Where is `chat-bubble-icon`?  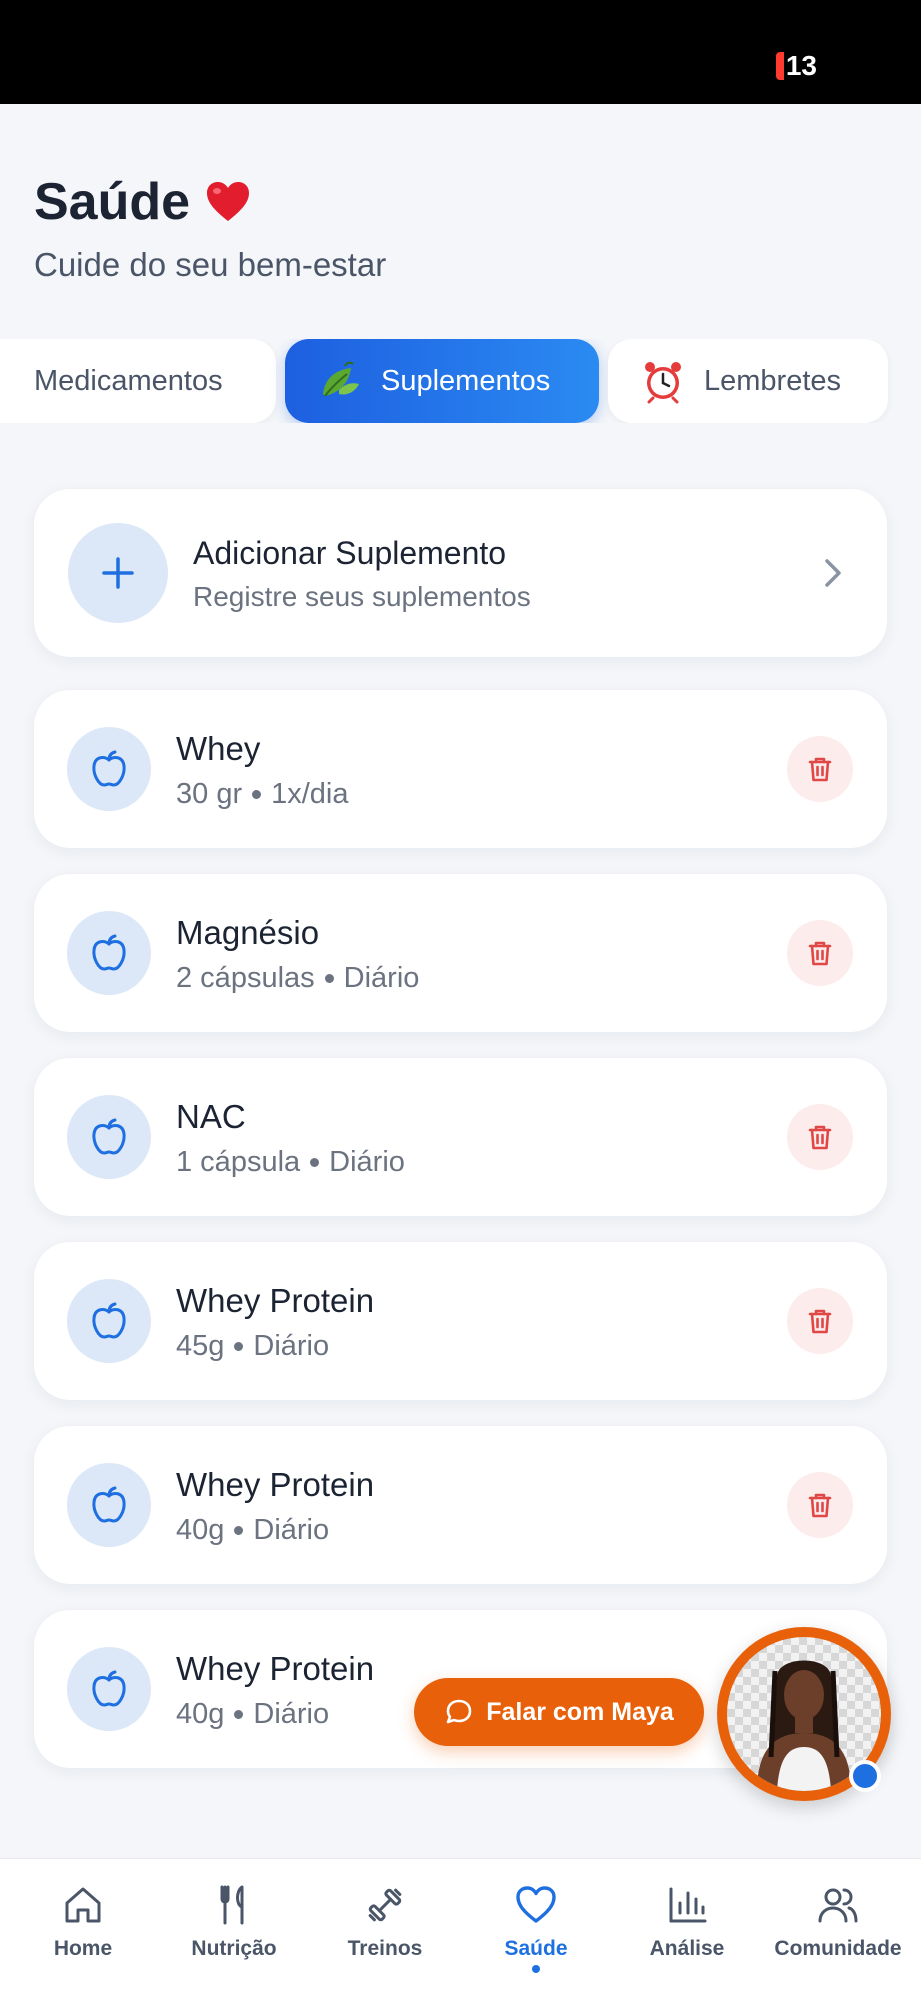 chat-bubble-icon is located at coordinates (459, 1711).